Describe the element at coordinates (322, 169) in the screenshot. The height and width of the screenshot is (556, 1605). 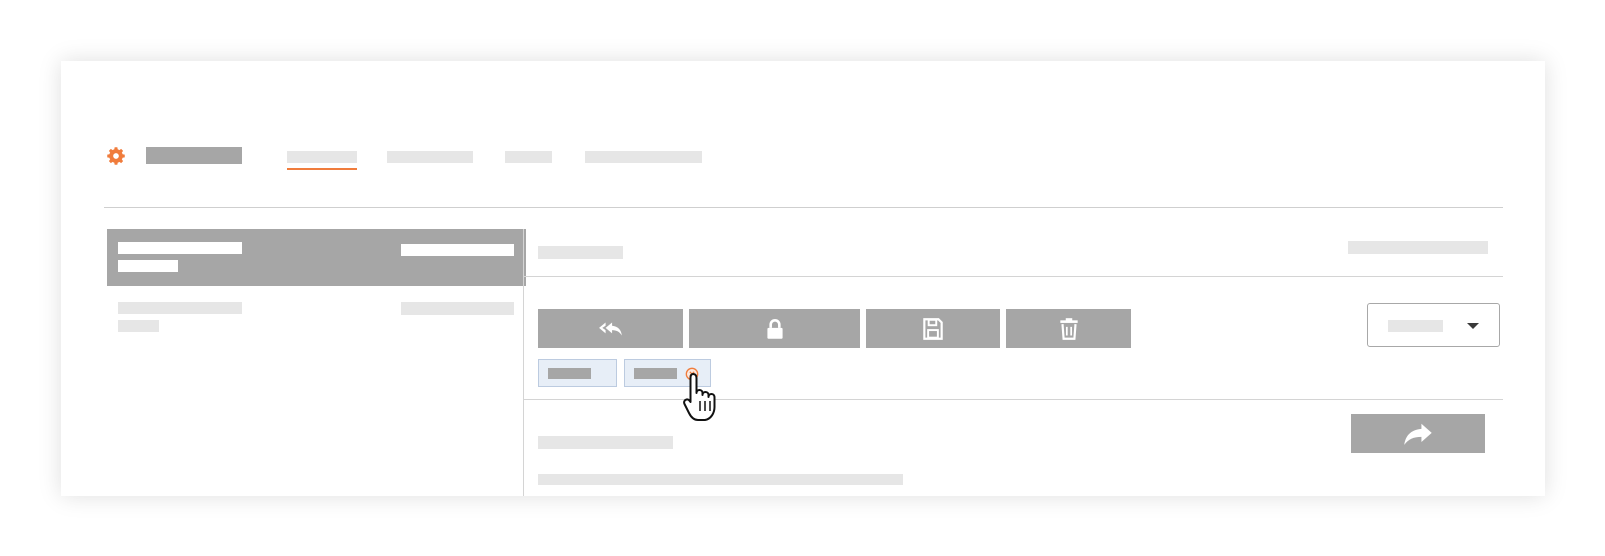
I see `active-tab-indicator` at that location.